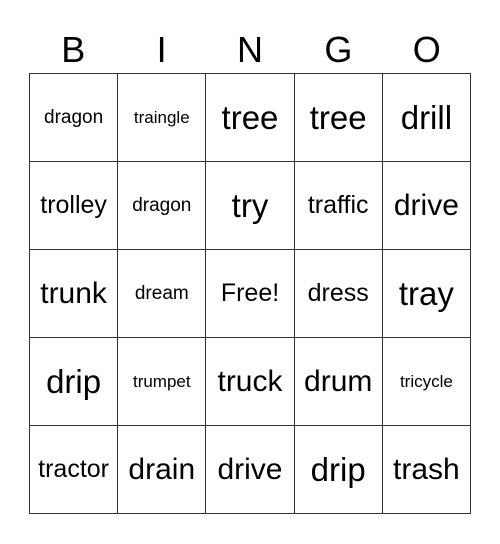  What do you see at coordinates (74, 470) in the screenshot?
I see `bingo-cell: tractor` at bounding box center [74, 470].